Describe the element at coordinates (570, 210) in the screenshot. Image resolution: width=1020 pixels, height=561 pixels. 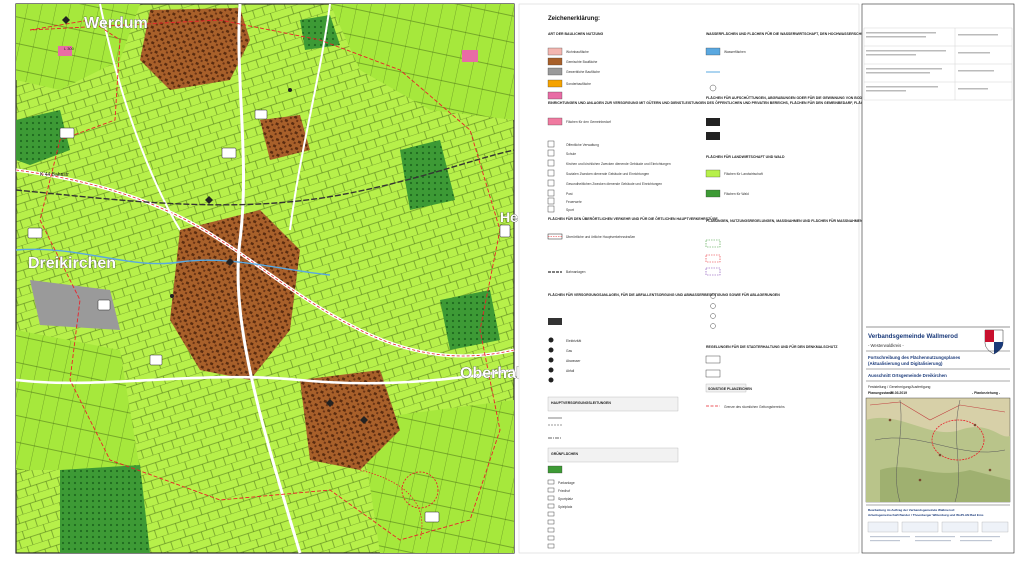
I see `legend-item-sport: Sport` at that location.